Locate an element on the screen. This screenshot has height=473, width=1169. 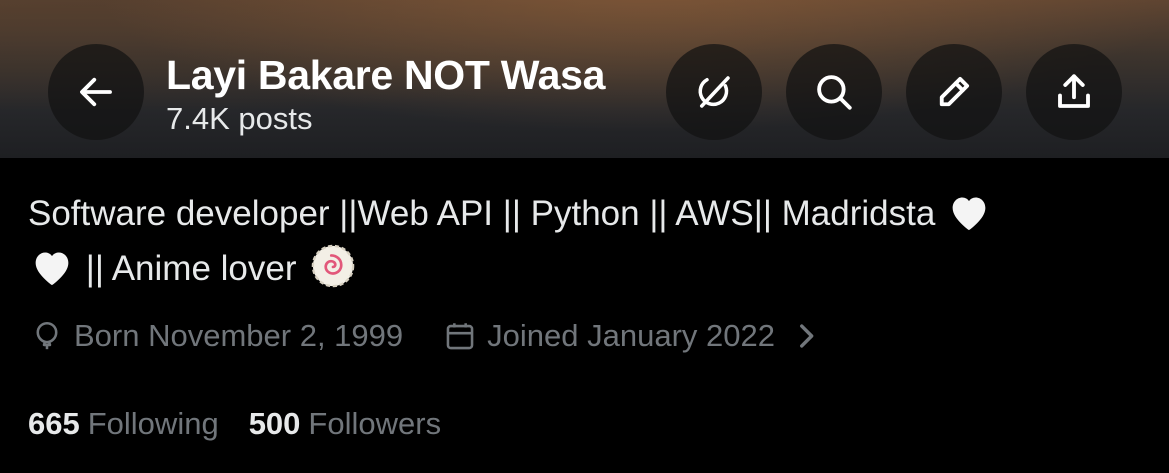
fish-cake-icon is located at coordinates (333, 266).